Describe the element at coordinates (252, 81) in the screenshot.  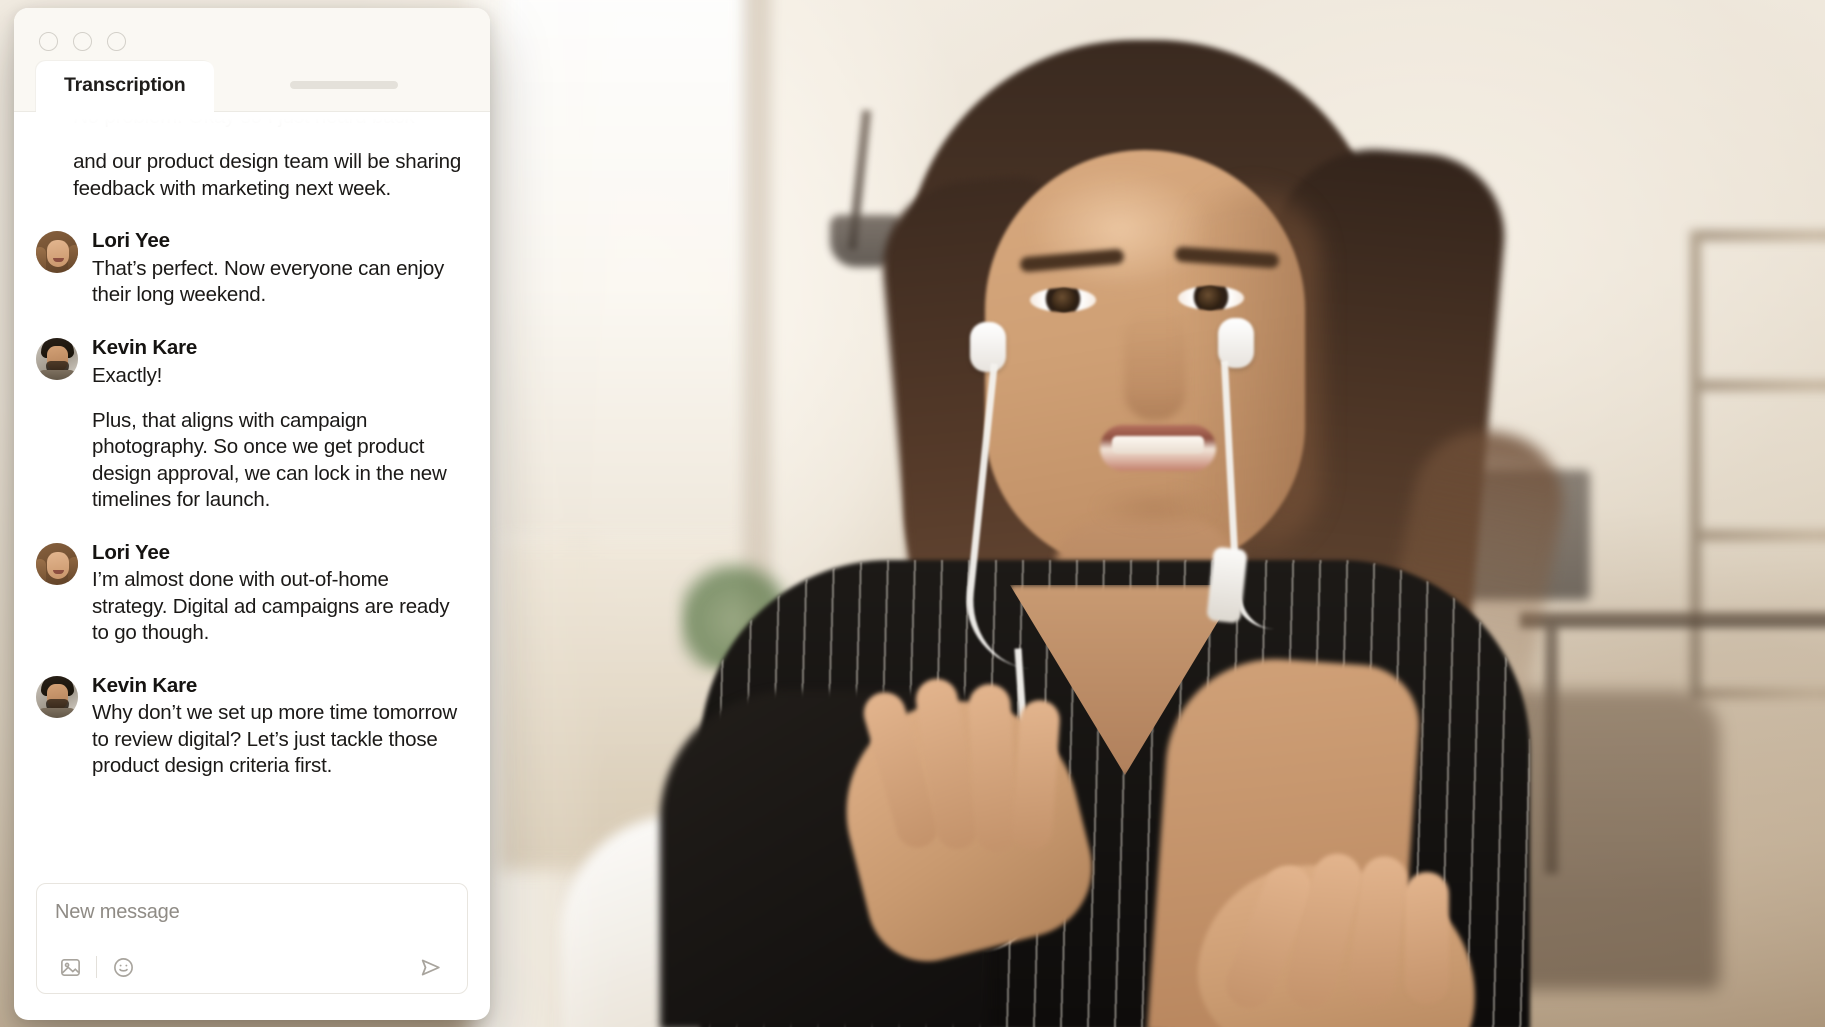
I see `tab-bar: Transcription` at that location.